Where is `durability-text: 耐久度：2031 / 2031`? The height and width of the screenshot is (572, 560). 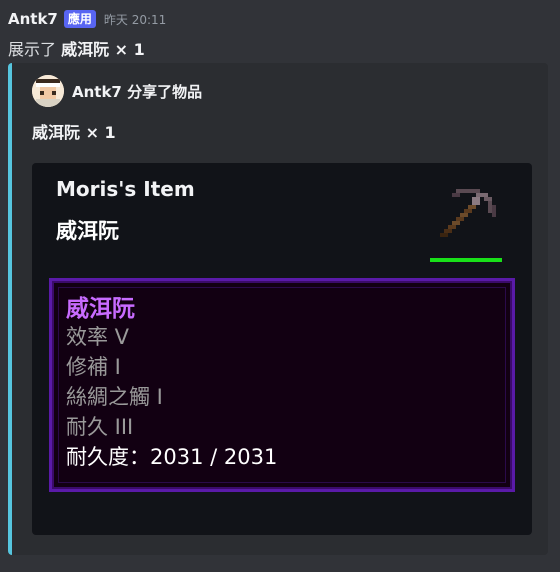
durability-text: 耐久度：2031 / 2031 is located at coordinates (172, 457).